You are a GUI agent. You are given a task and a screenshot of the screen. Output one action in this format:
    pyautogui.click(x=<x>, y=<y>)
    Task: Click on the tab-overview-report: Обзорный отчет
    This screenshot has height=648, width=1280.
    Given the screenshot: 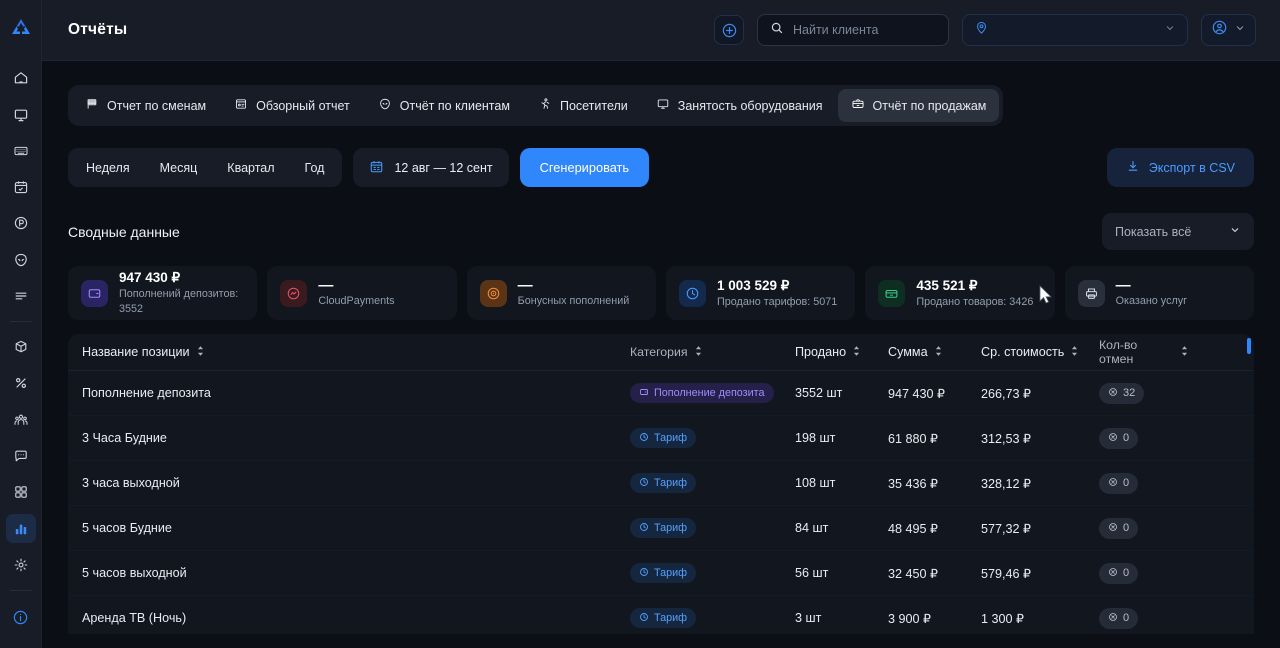 What is the action you would take?
    pyautogui.click(x=292, y=105)
    